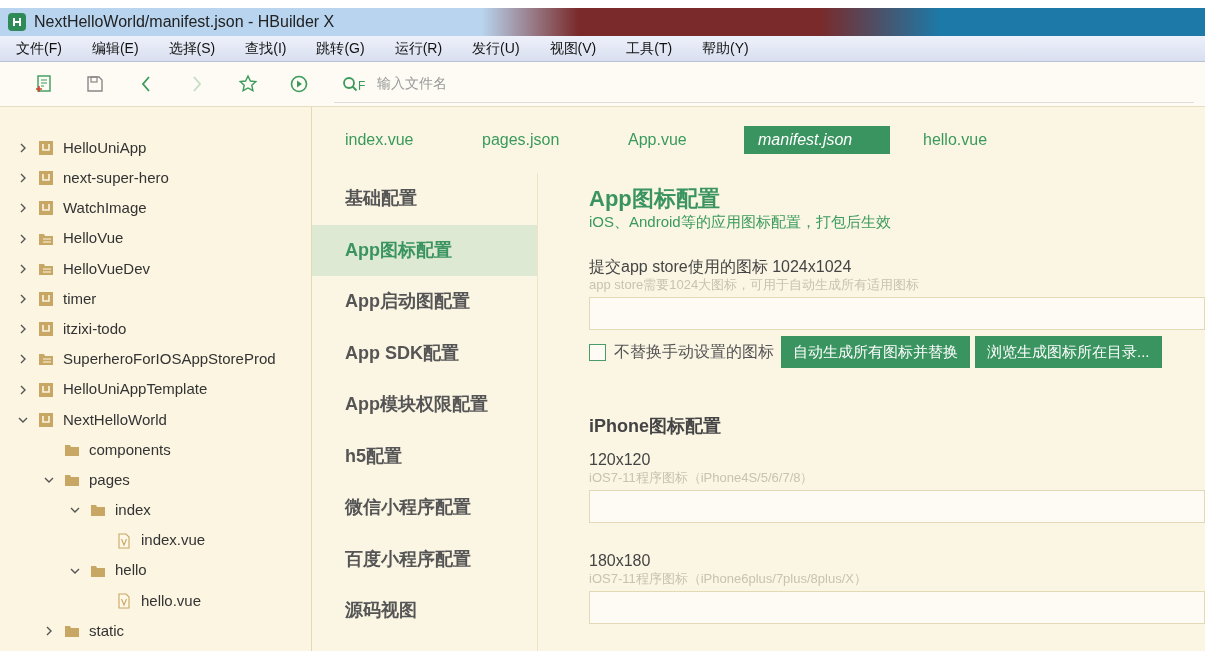 The height and width of the screenshot is (651, 1209). Describe the element at coordinates (184, 22) in the screenshot. I see `window-title: NextHelloWorld/manifest.json - HBuilder X` at that location.